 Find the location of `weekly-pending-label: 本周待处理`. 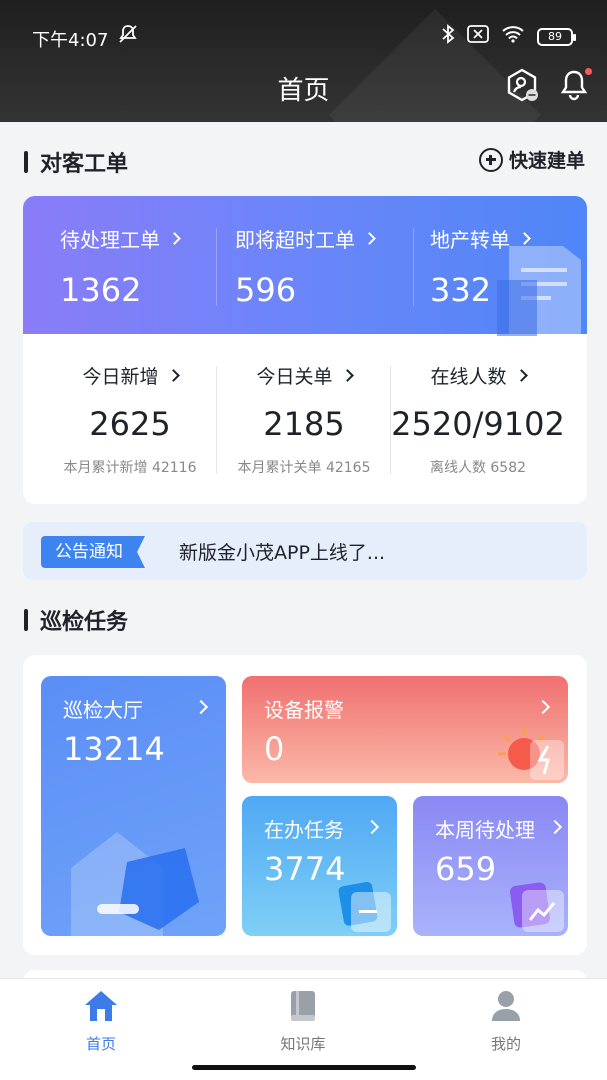

weekly-pending-label: 本周待处理 is located at coordinates (485, 830).